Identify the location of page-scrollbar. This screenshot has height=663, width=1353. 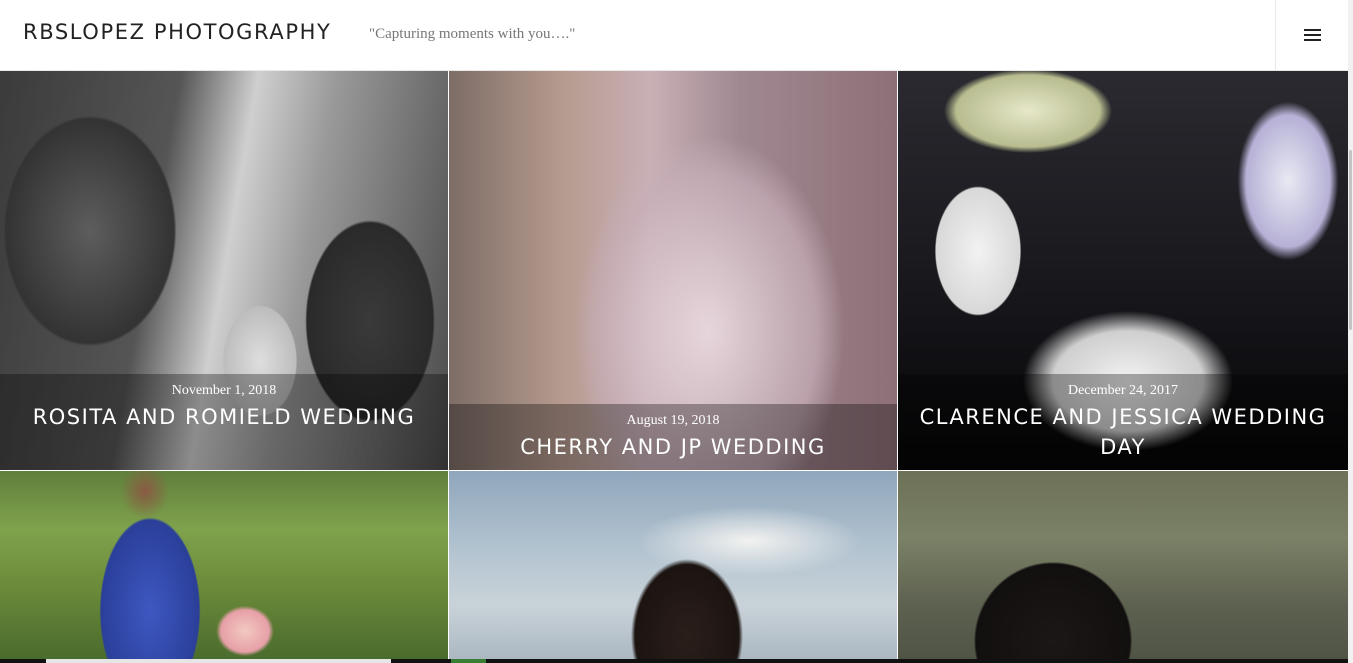
(1350, 331).